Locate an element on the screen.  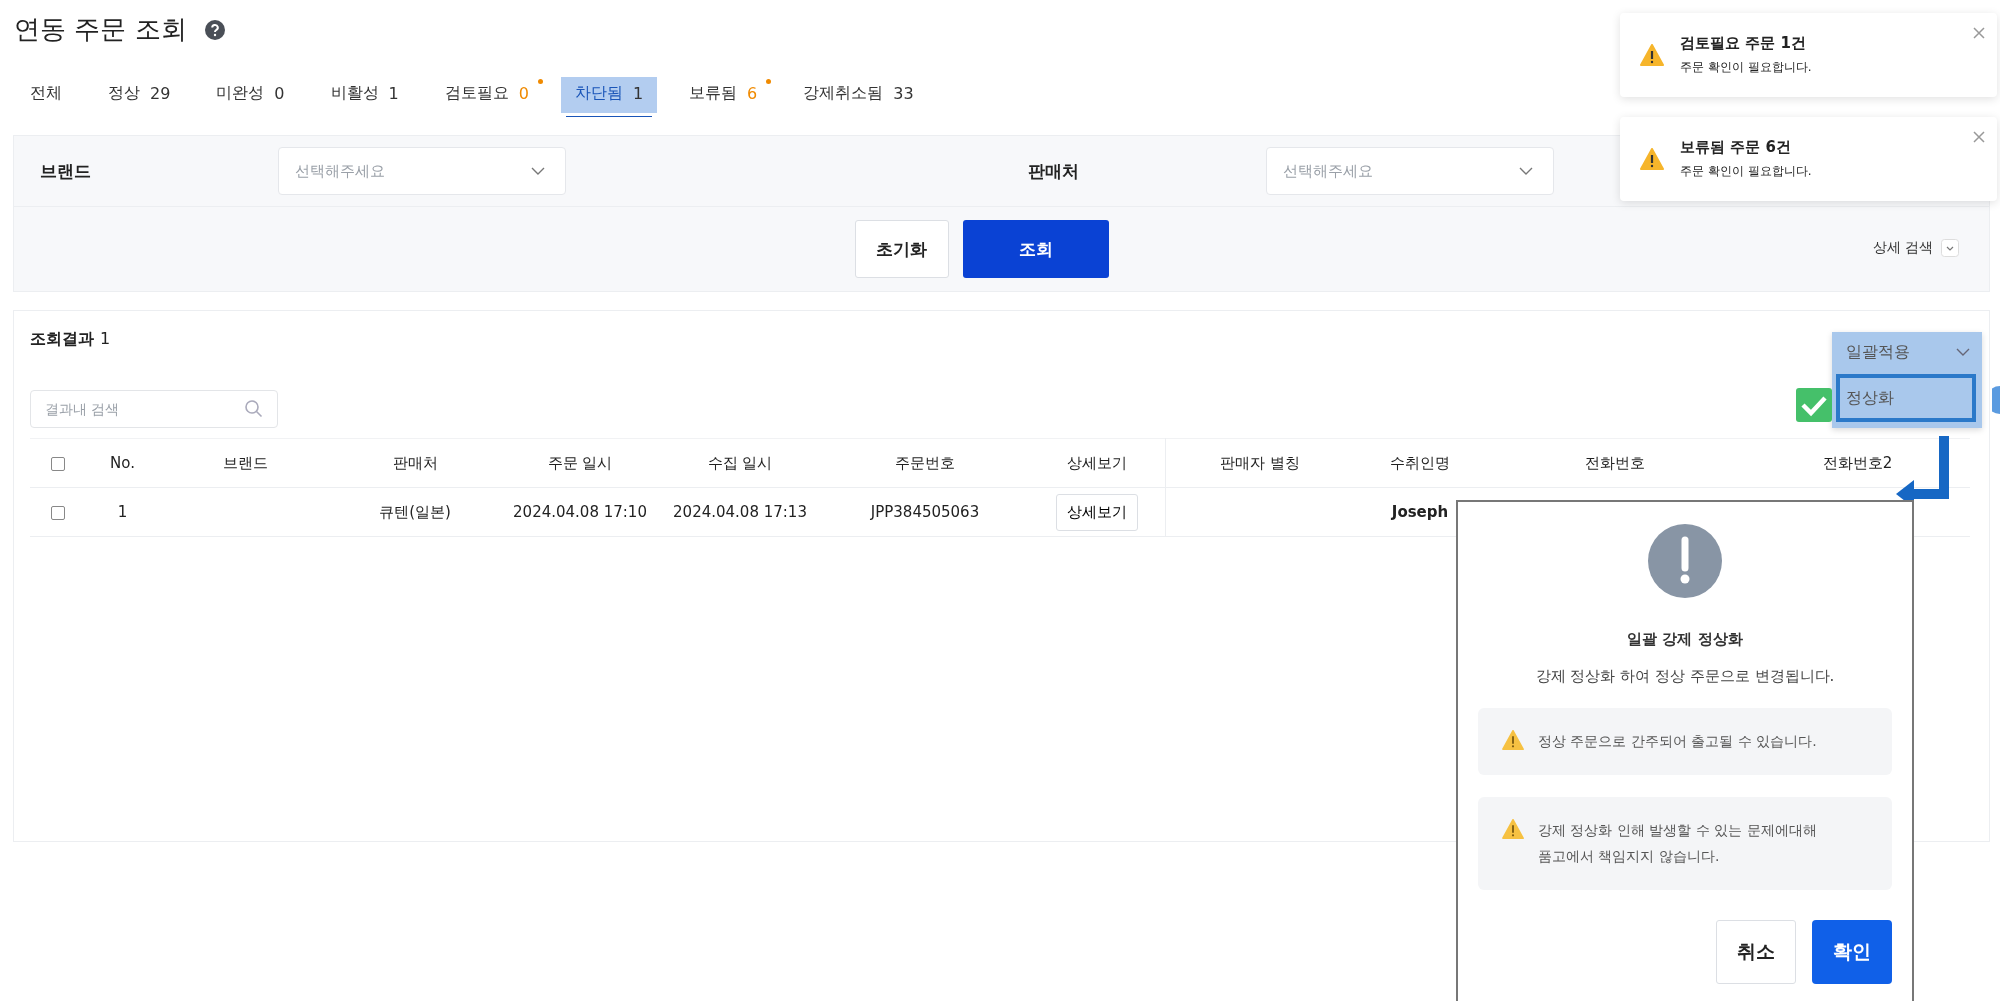
table-cell: 큐텐(일본) is located at coordinates (415, 511).